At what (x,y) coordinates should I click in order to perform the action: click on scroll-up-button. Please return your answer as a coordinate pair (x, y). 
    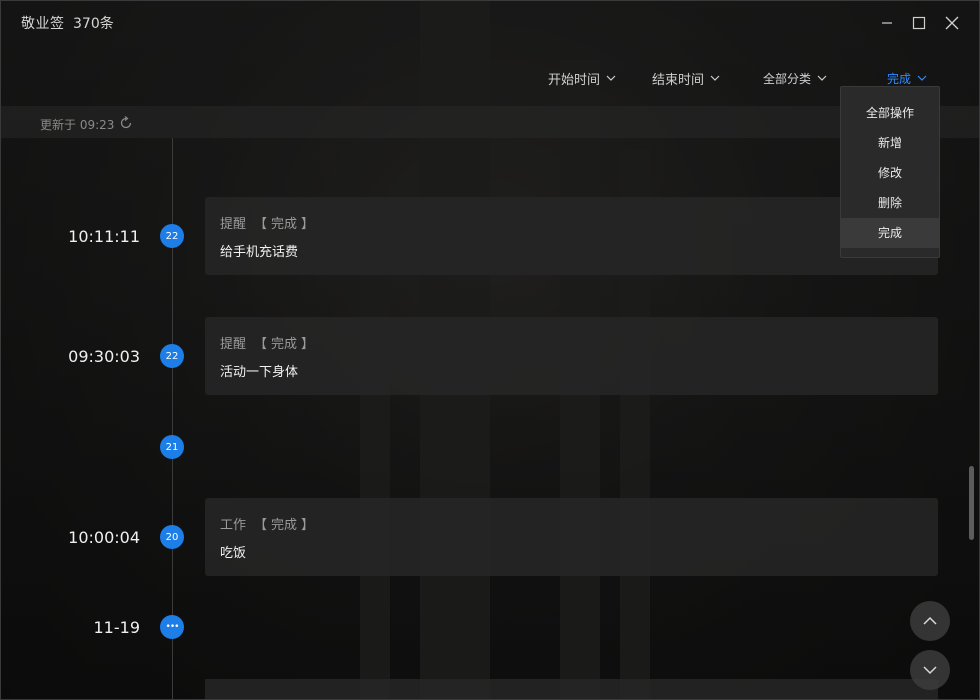
    Looking at the image, I should click on (930, 621).